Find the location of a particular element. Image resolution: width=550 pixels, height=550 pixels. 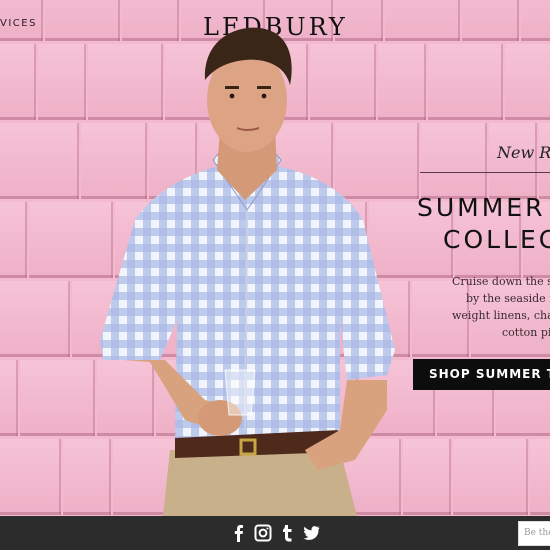

promo-description-line: cotton piq is located at coordinates (526, 332).